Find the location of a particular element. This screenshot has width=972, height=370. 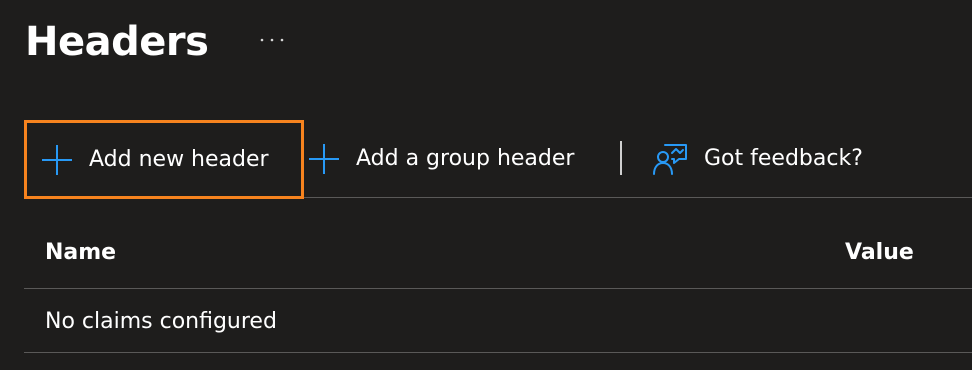

column-header-name: Name is located at coordinates (80, 252).